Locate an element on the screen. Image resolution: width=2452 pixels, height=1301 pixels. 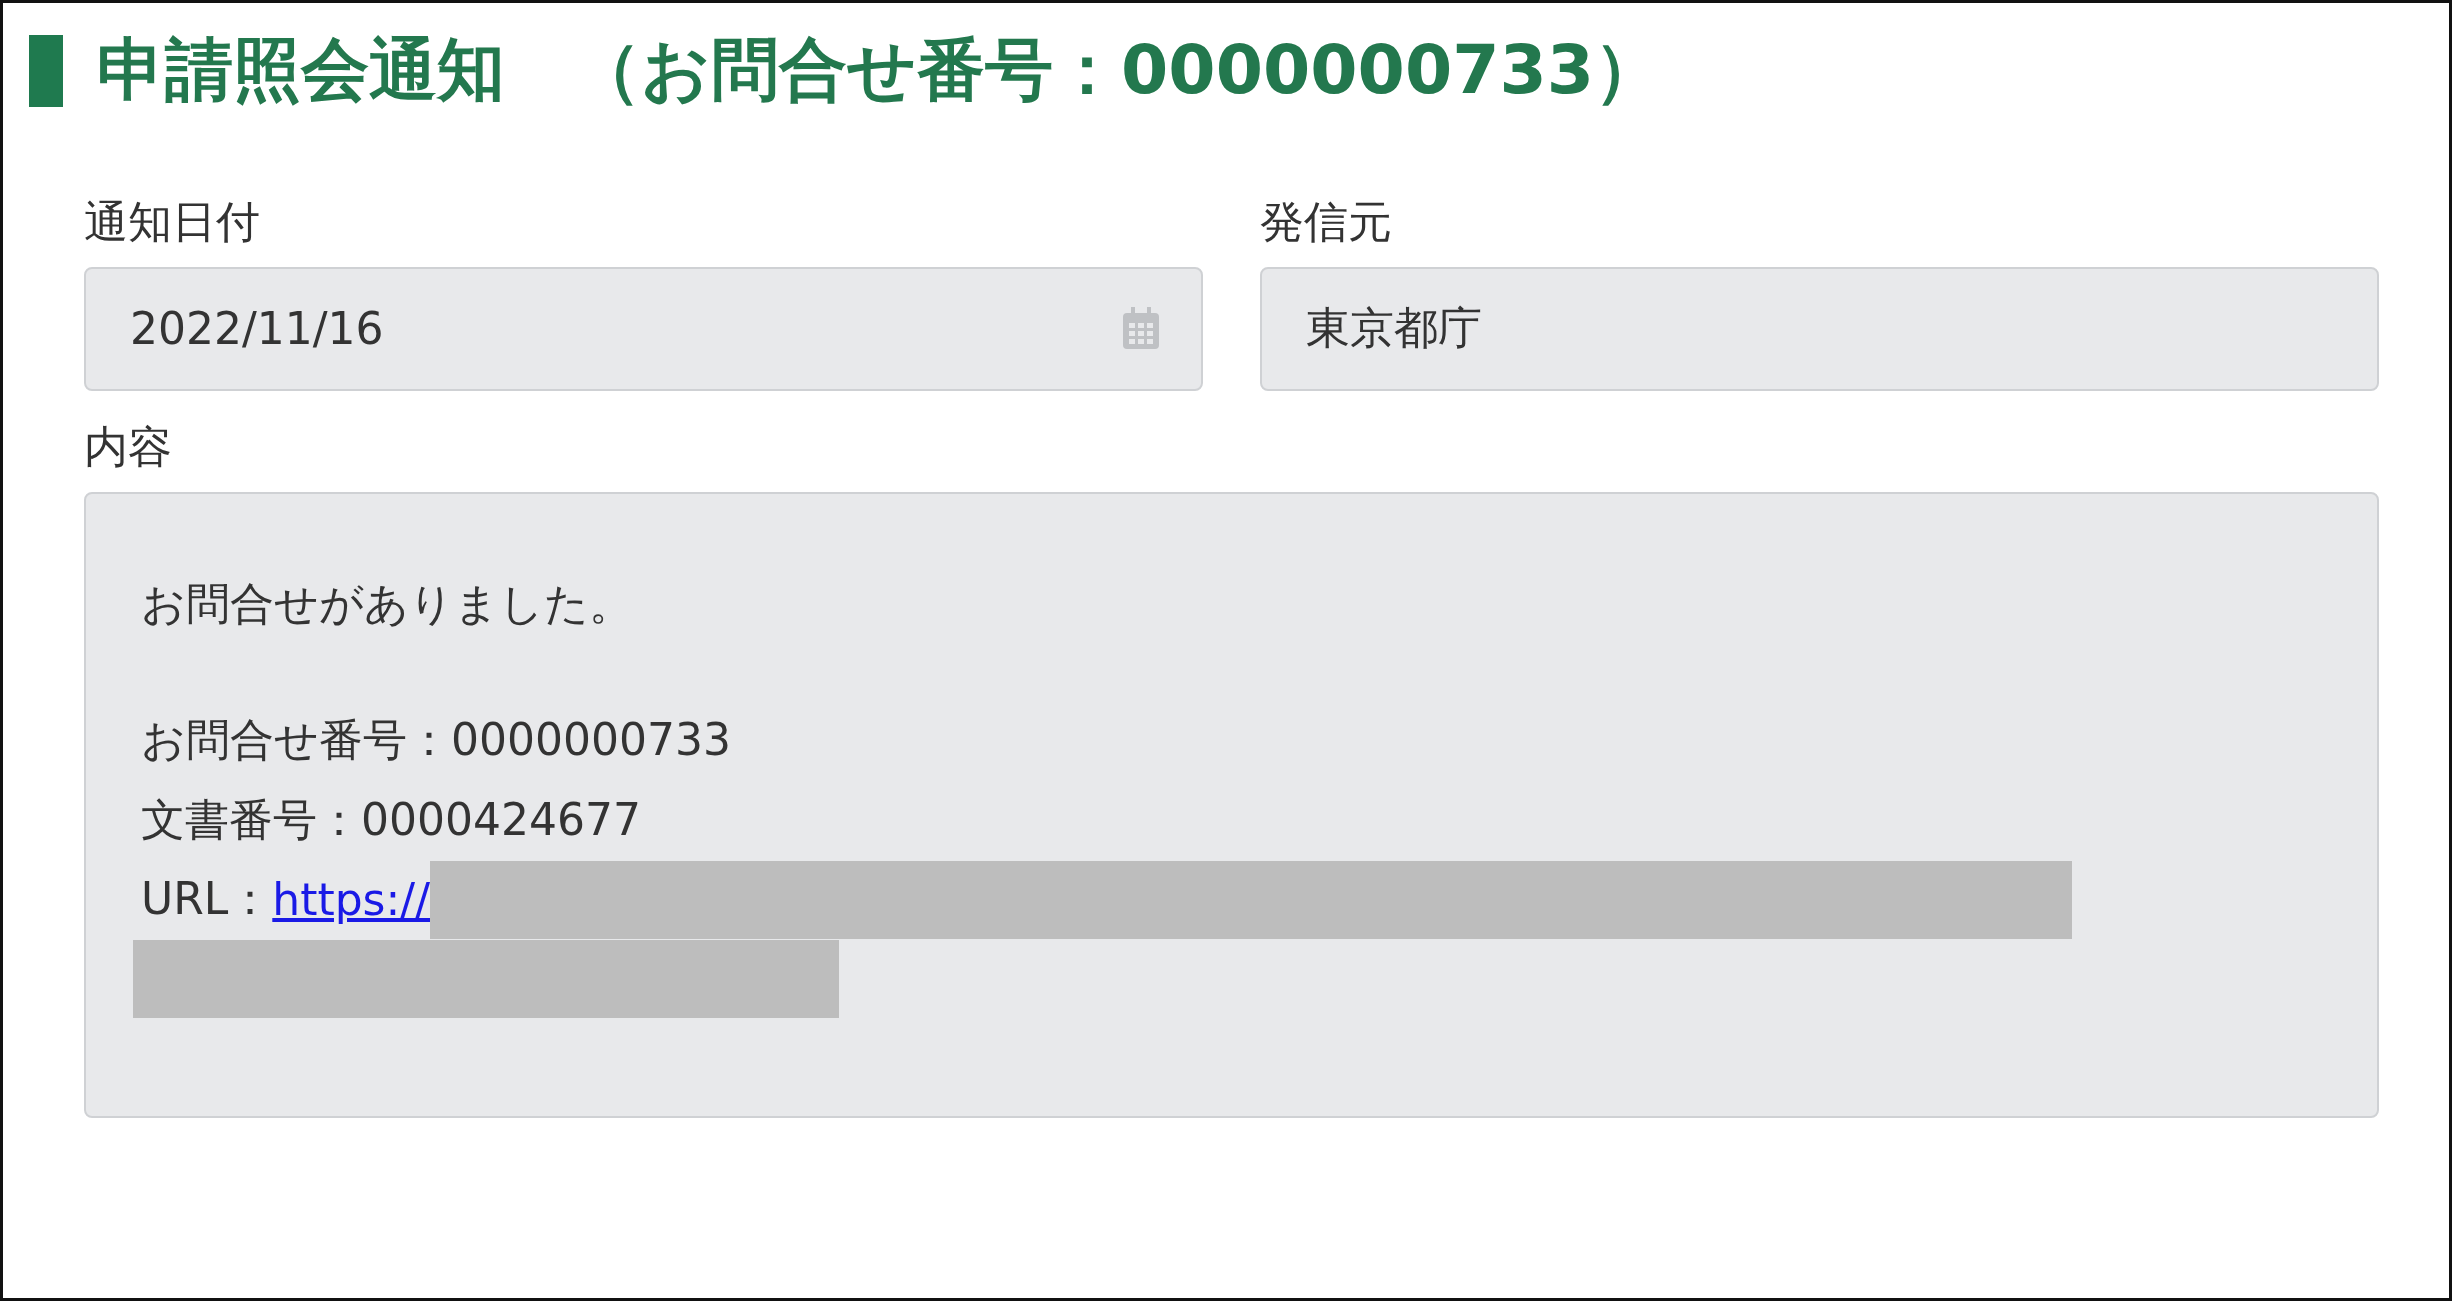
message-line: お問合せがありました。 is located at coordinates (387, 603).